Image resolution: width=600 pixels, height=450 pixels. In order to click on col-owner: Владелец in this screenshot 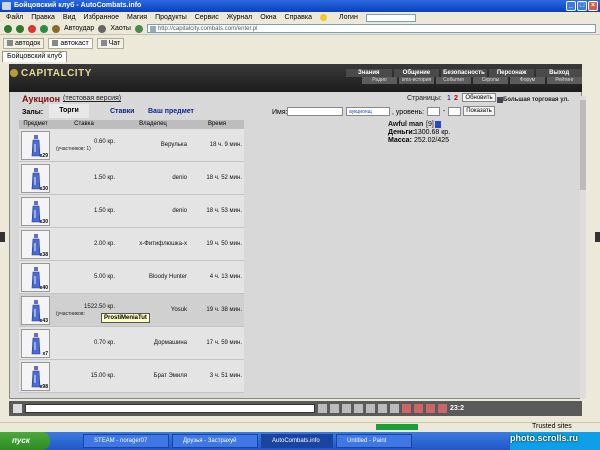, I will do `click(153, 124)`.